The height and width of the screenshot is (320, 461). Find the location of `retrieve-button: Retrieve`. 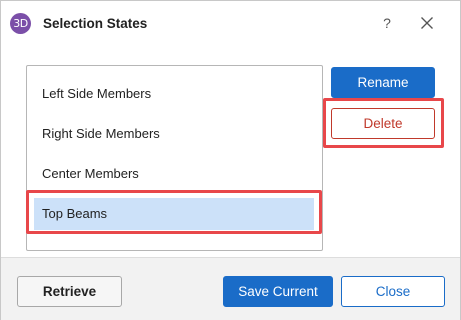

retrieve-button: Retrieve is located at coordinates (69, 291).